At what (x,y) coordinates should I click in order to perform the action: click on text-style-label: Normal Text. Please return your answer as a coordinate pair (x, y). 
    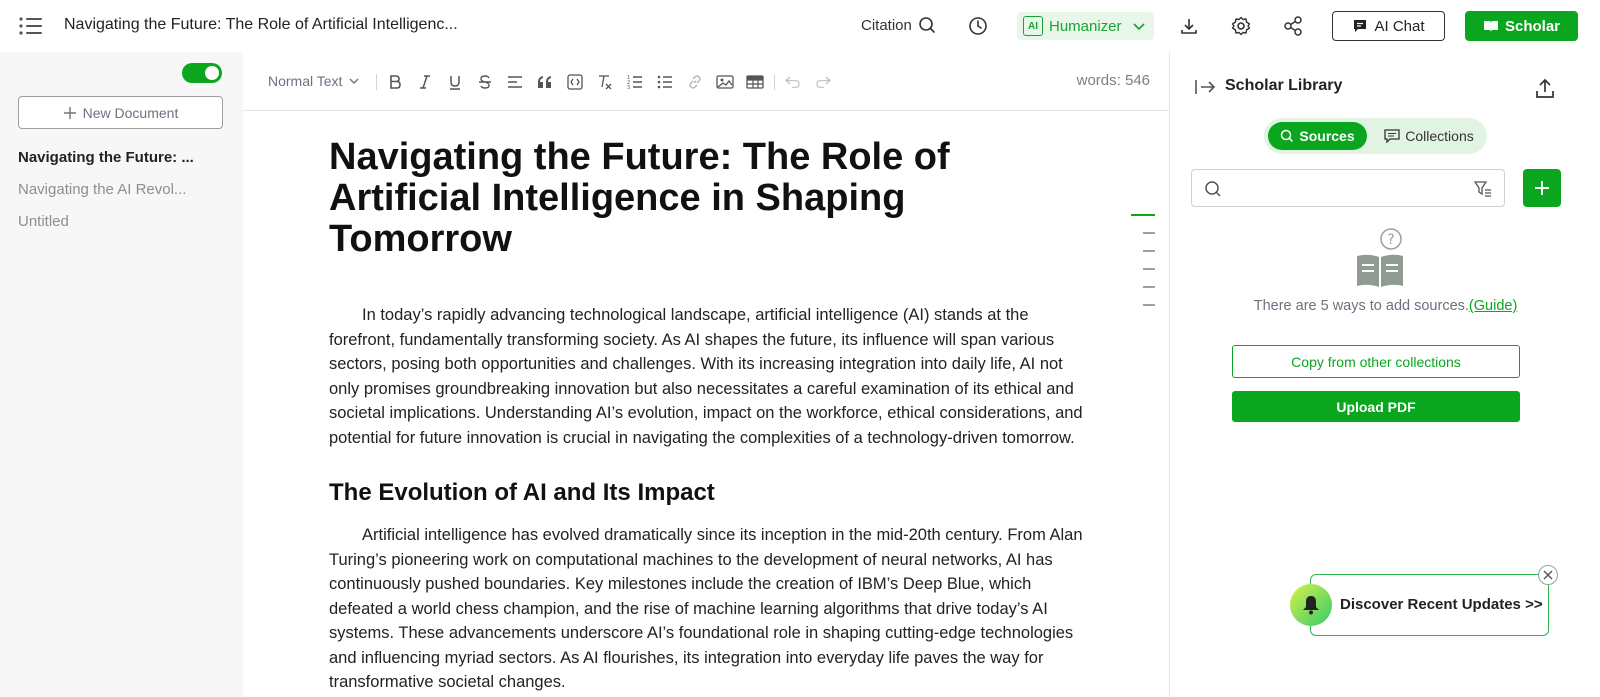
    Looking at the image, I should click on (305, 81).